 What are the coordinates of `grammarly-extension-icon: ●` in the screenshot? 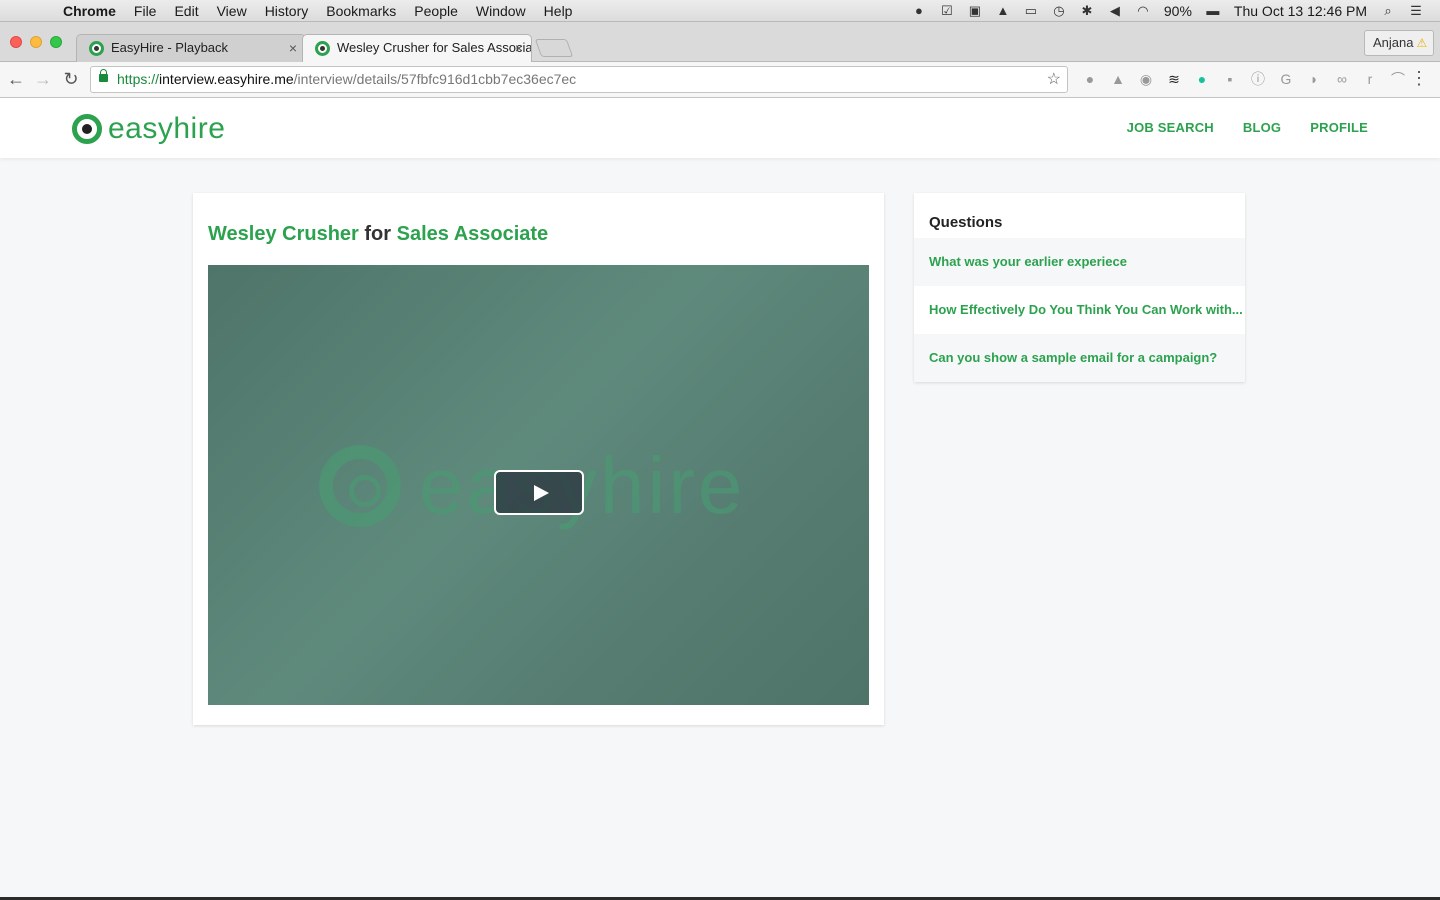 It's located at (1202, 79).